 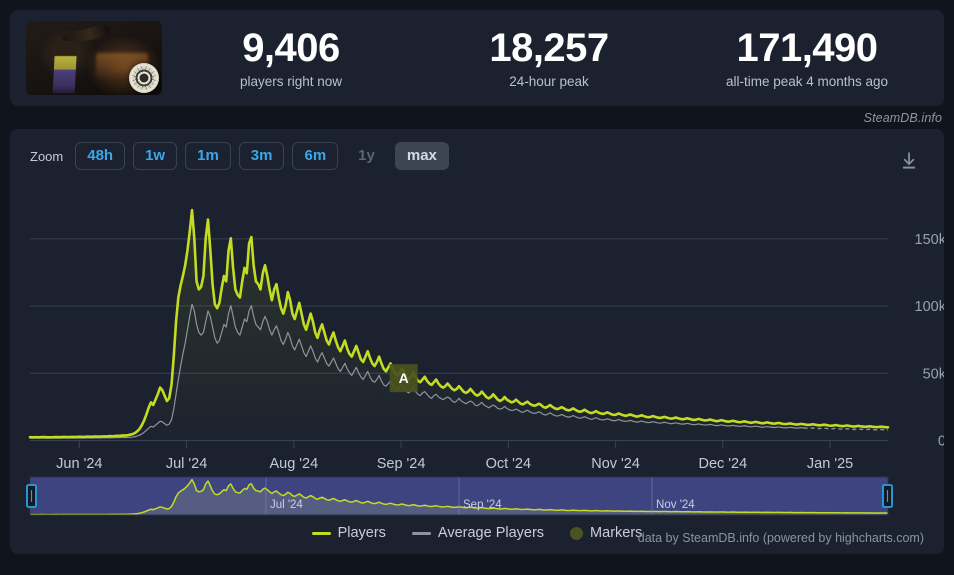 I want to click on y-axis-tick-label: 0, so click(x=941, y=442).